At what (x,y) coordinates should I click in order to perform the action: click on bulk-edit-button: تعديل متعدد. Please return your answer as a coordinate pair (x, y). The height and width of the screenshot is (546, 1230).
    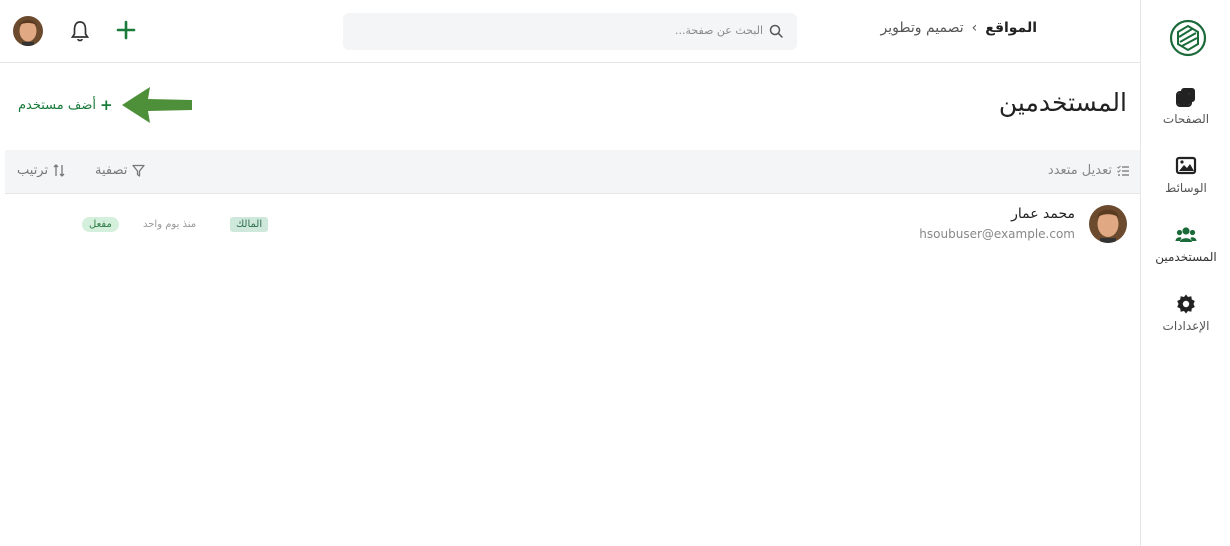
    Looking at the image, I should click on (1089, 170).